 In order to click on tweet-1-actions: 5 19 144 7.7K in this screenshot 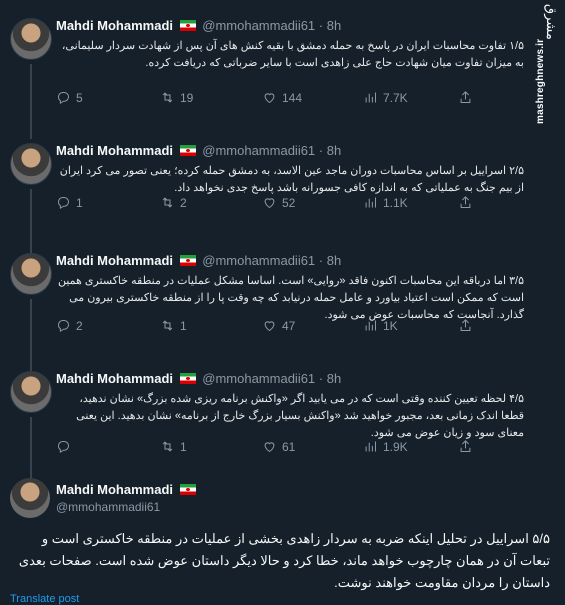, I will do `click(266, 99)`.